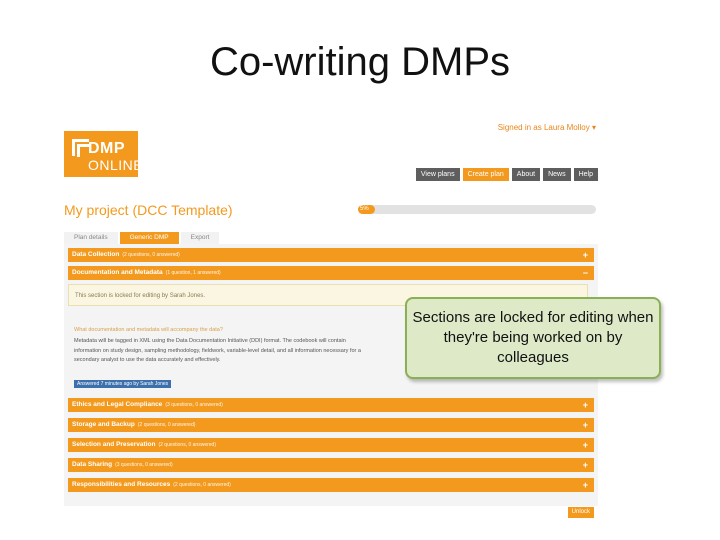  I want to click on unlock-button: Unlock, so click(580, 512).